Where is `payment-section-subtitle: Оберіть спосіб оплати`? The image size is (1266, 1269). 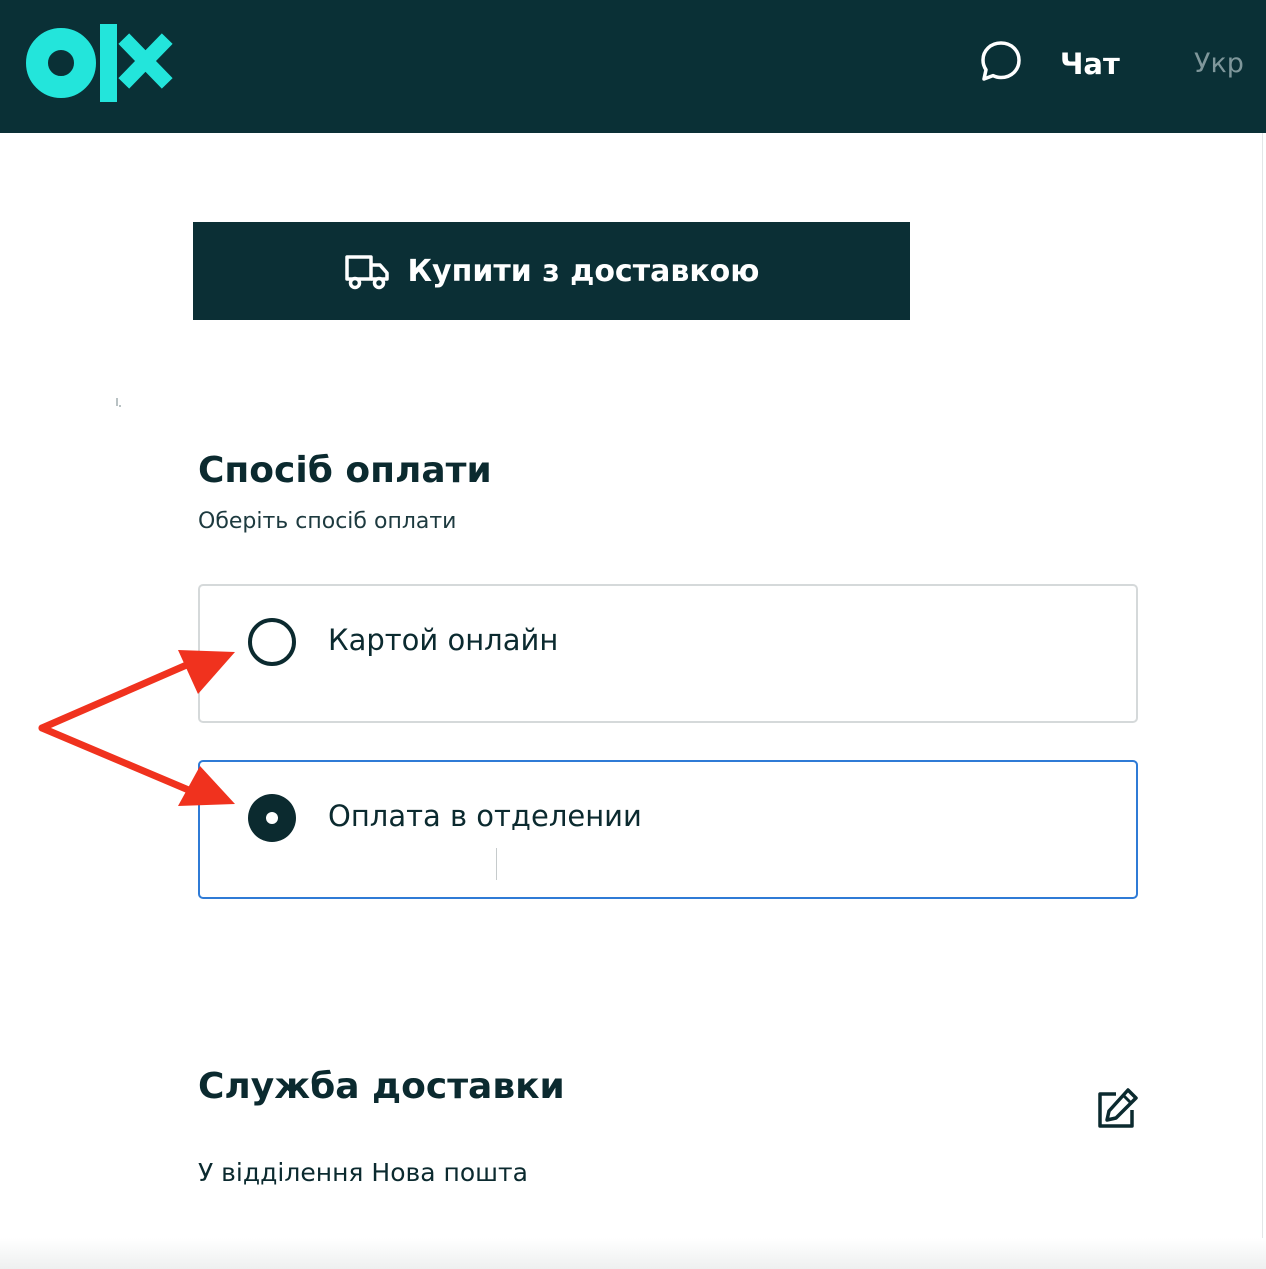
payment-section-subtitle: Оберіть спосіб оплати is located at coordinates (327, 521).